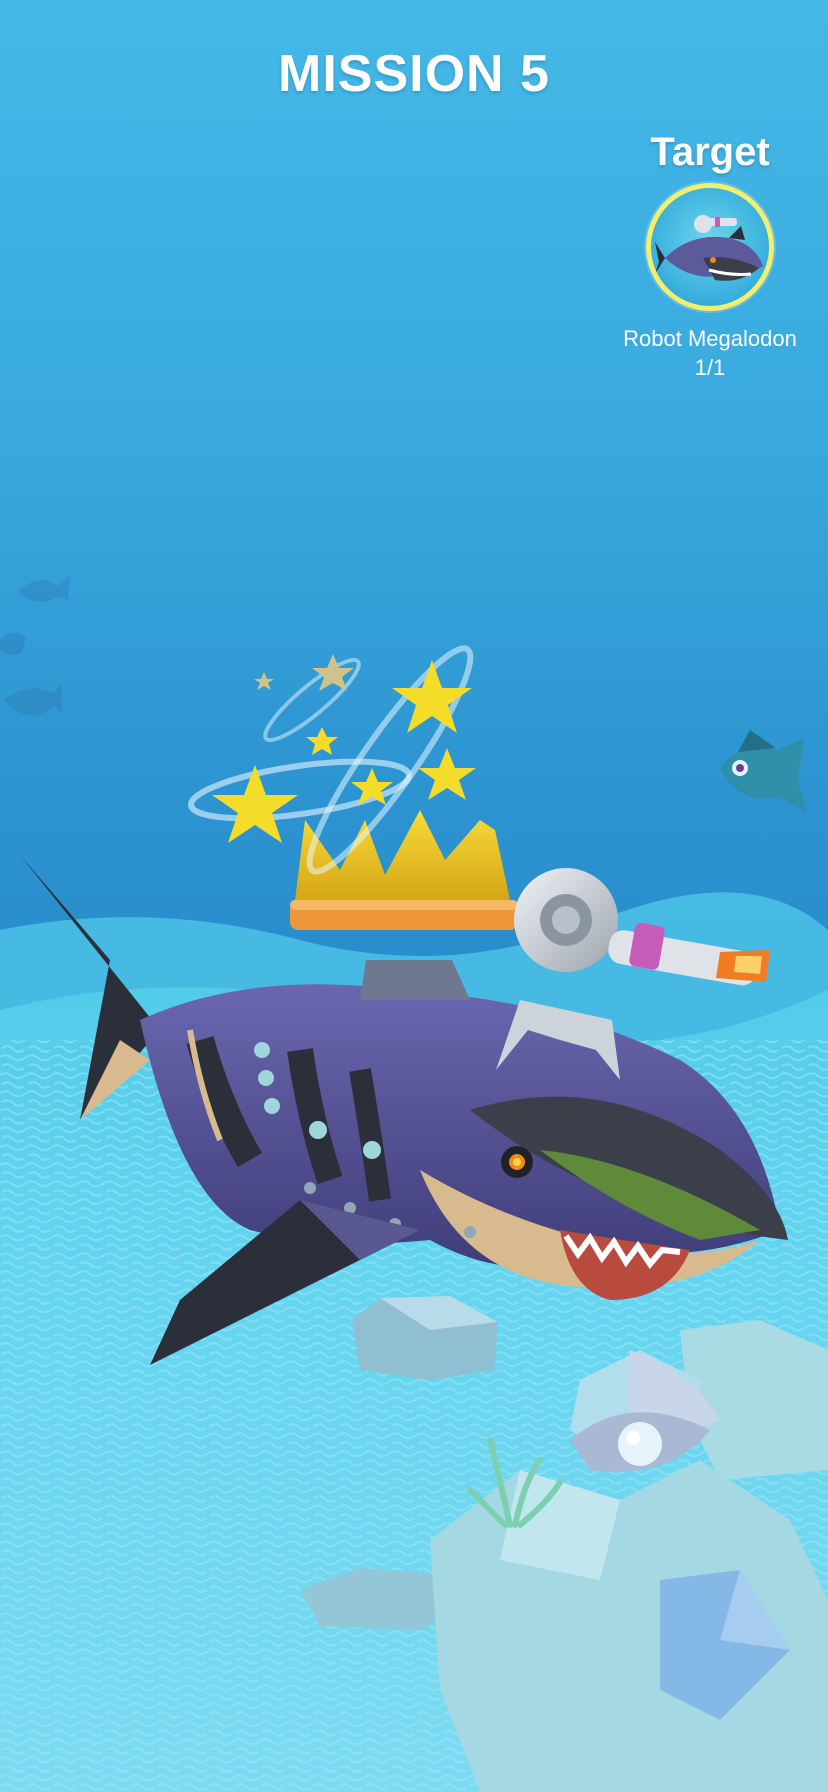  I want to click on reef-fish, so click(763, 771).